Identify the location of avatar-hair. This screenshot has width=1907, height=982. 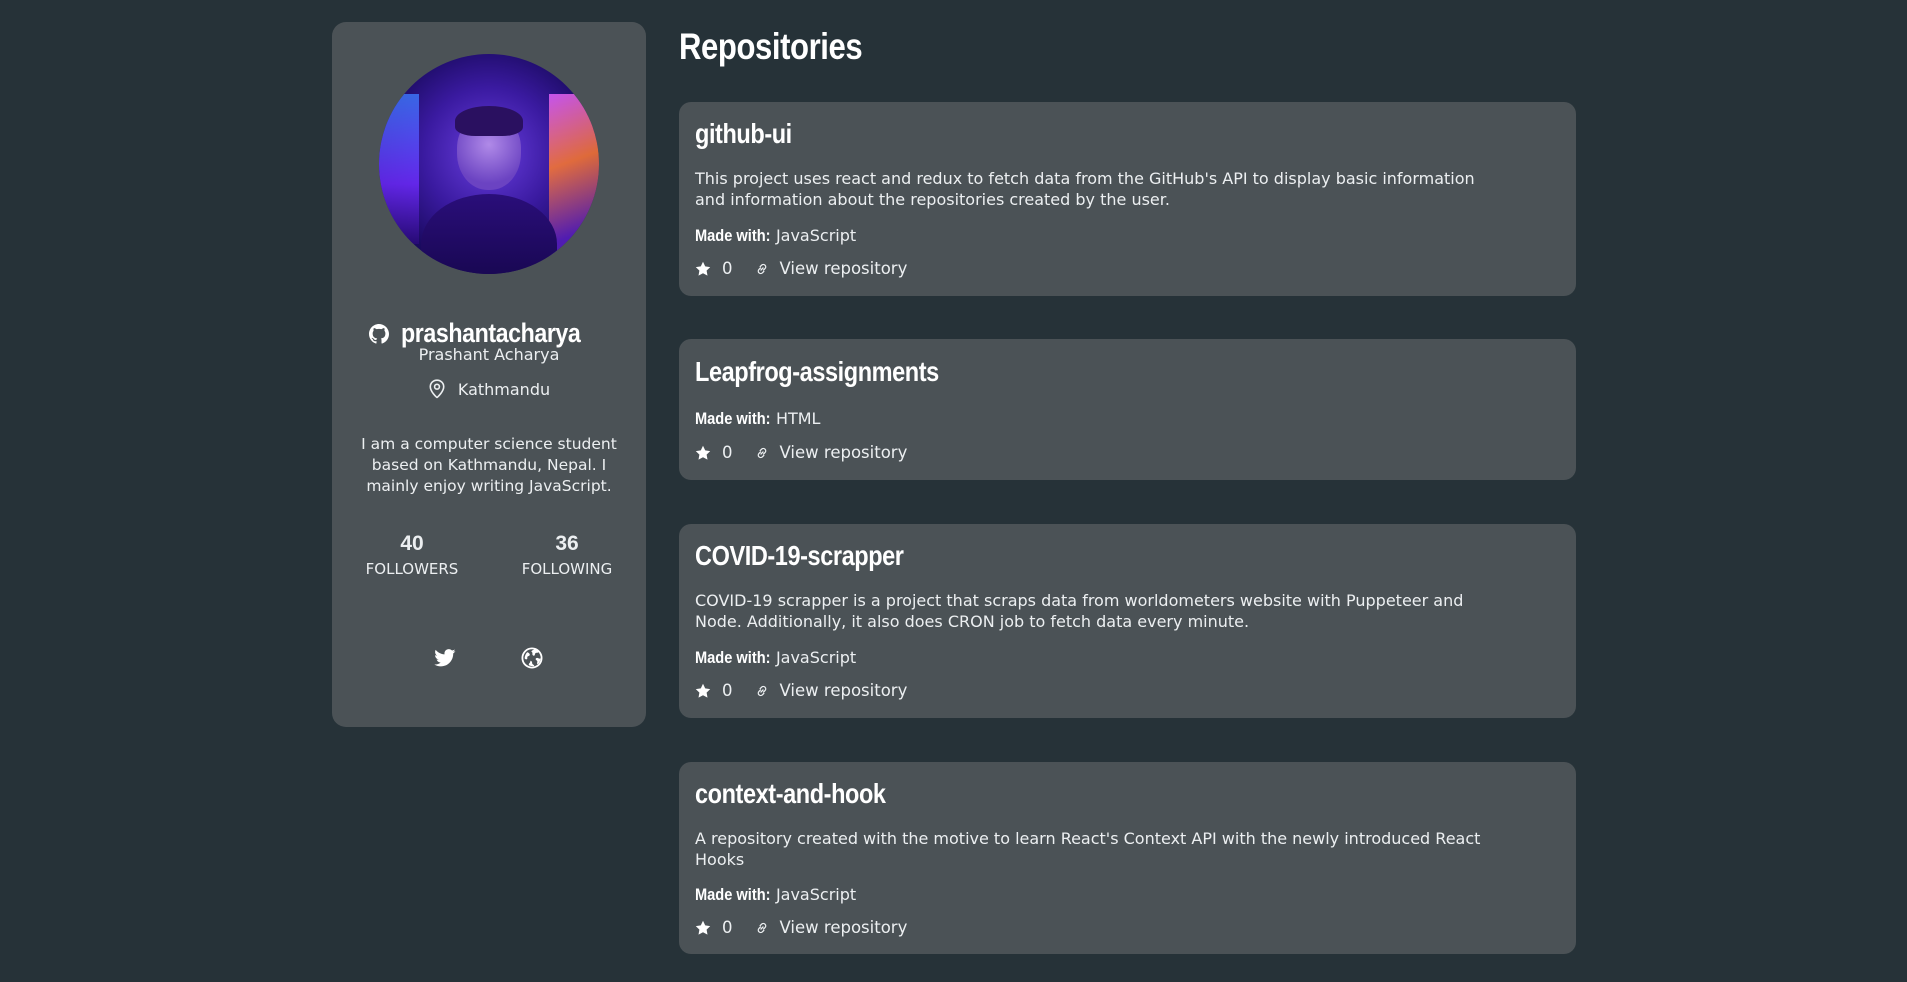
(489, 121).